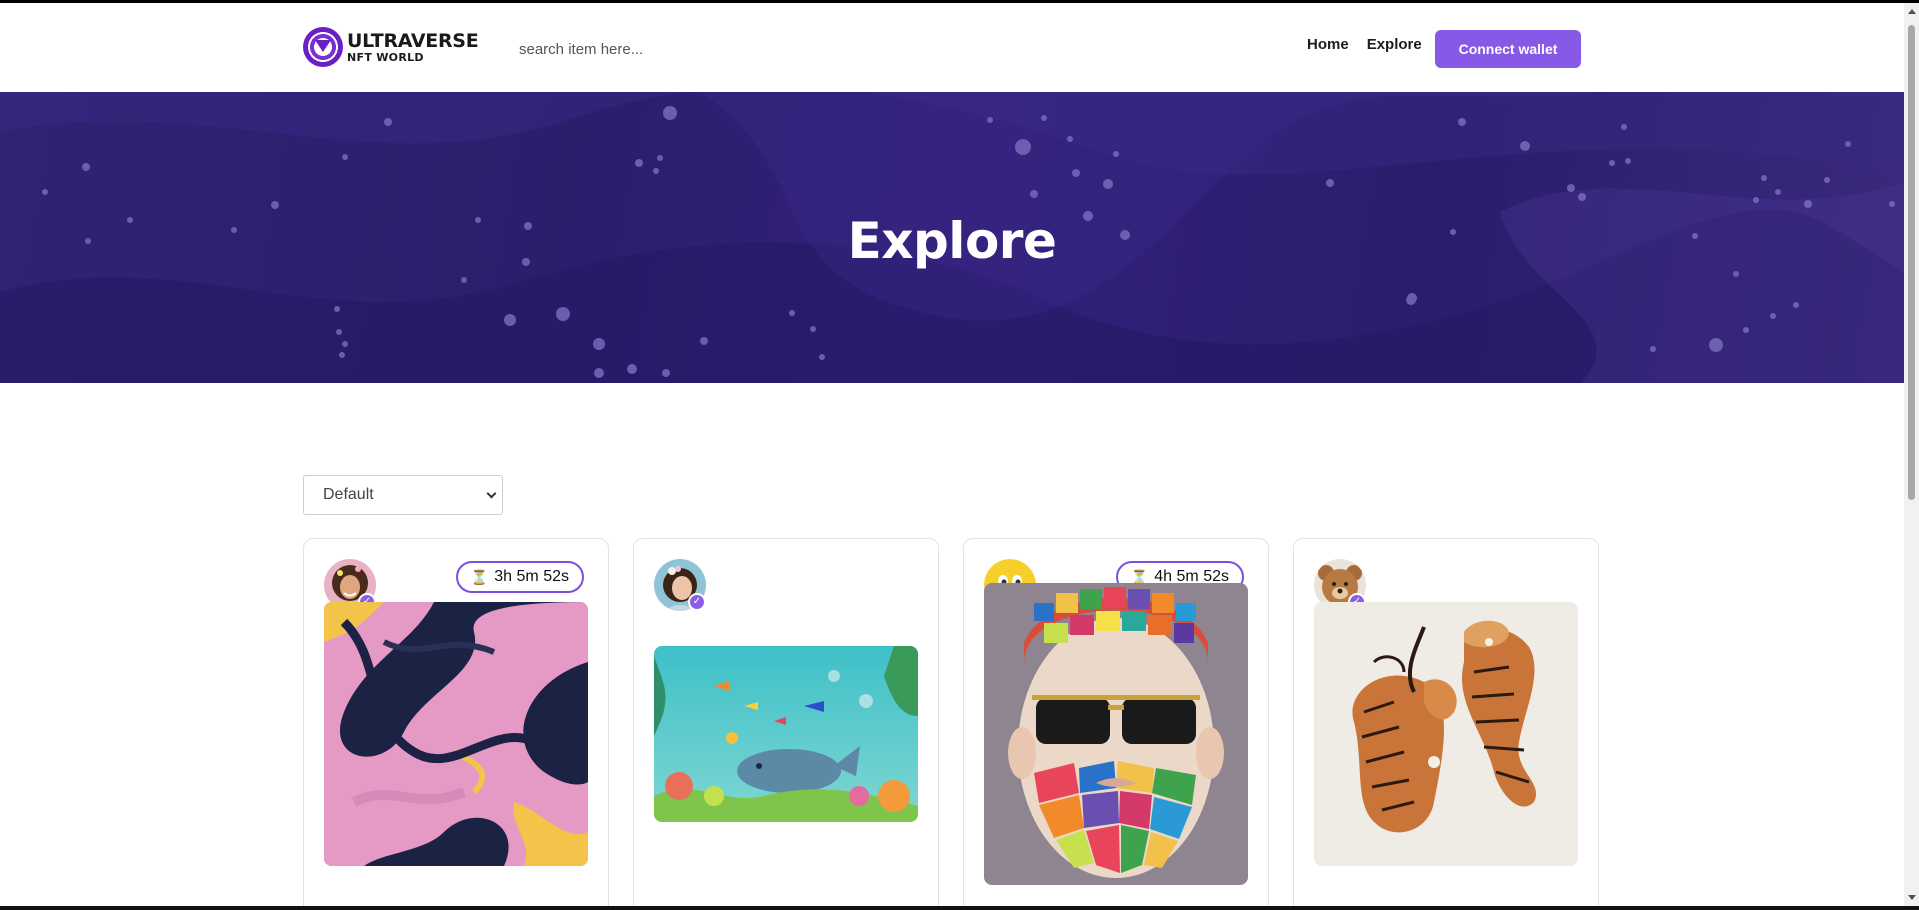 Image resolution: width=1919 pixels, height=910 pixels. I want to click on page-scrollbar, so click(1911, 454).